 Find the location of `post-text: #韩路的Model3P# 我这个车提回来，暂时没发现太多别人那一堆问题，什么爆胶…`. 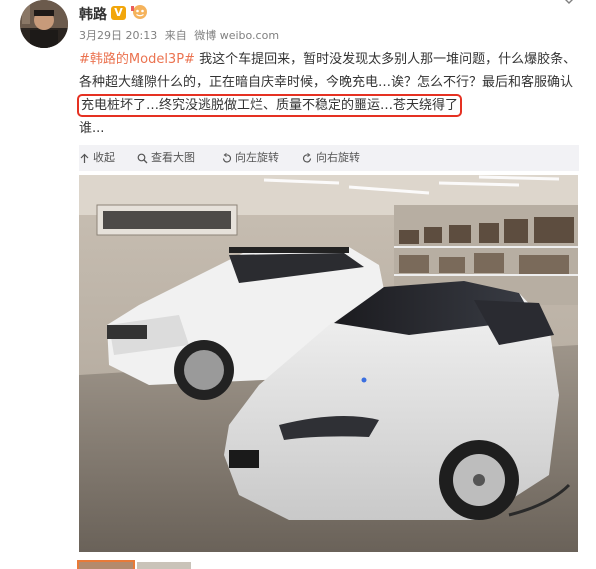

post-text: #韩路的Model3P# 我这个车提回来，暂时没发现太多别人那一堆问题，什么爆胶… is located at coordinates (327, 94).